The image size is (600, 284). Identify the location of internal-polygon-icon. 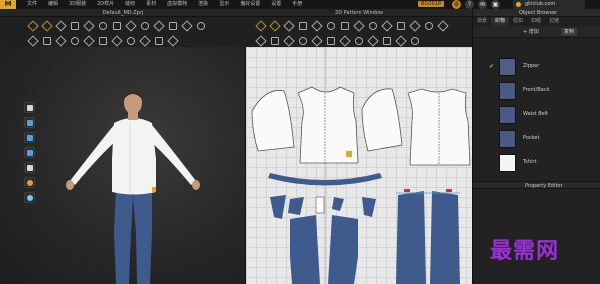
(344, 25).